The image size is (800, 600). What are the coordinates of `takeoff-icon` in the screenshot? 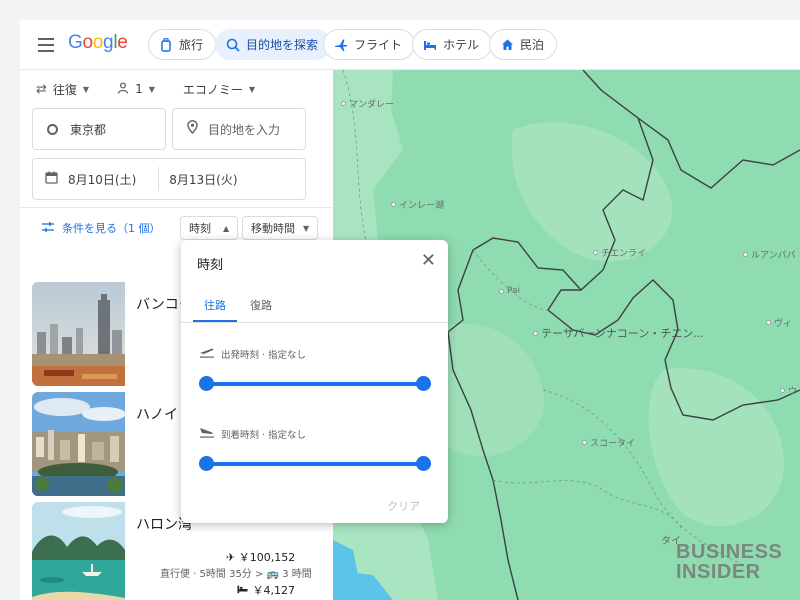 It's located at (207, 353).